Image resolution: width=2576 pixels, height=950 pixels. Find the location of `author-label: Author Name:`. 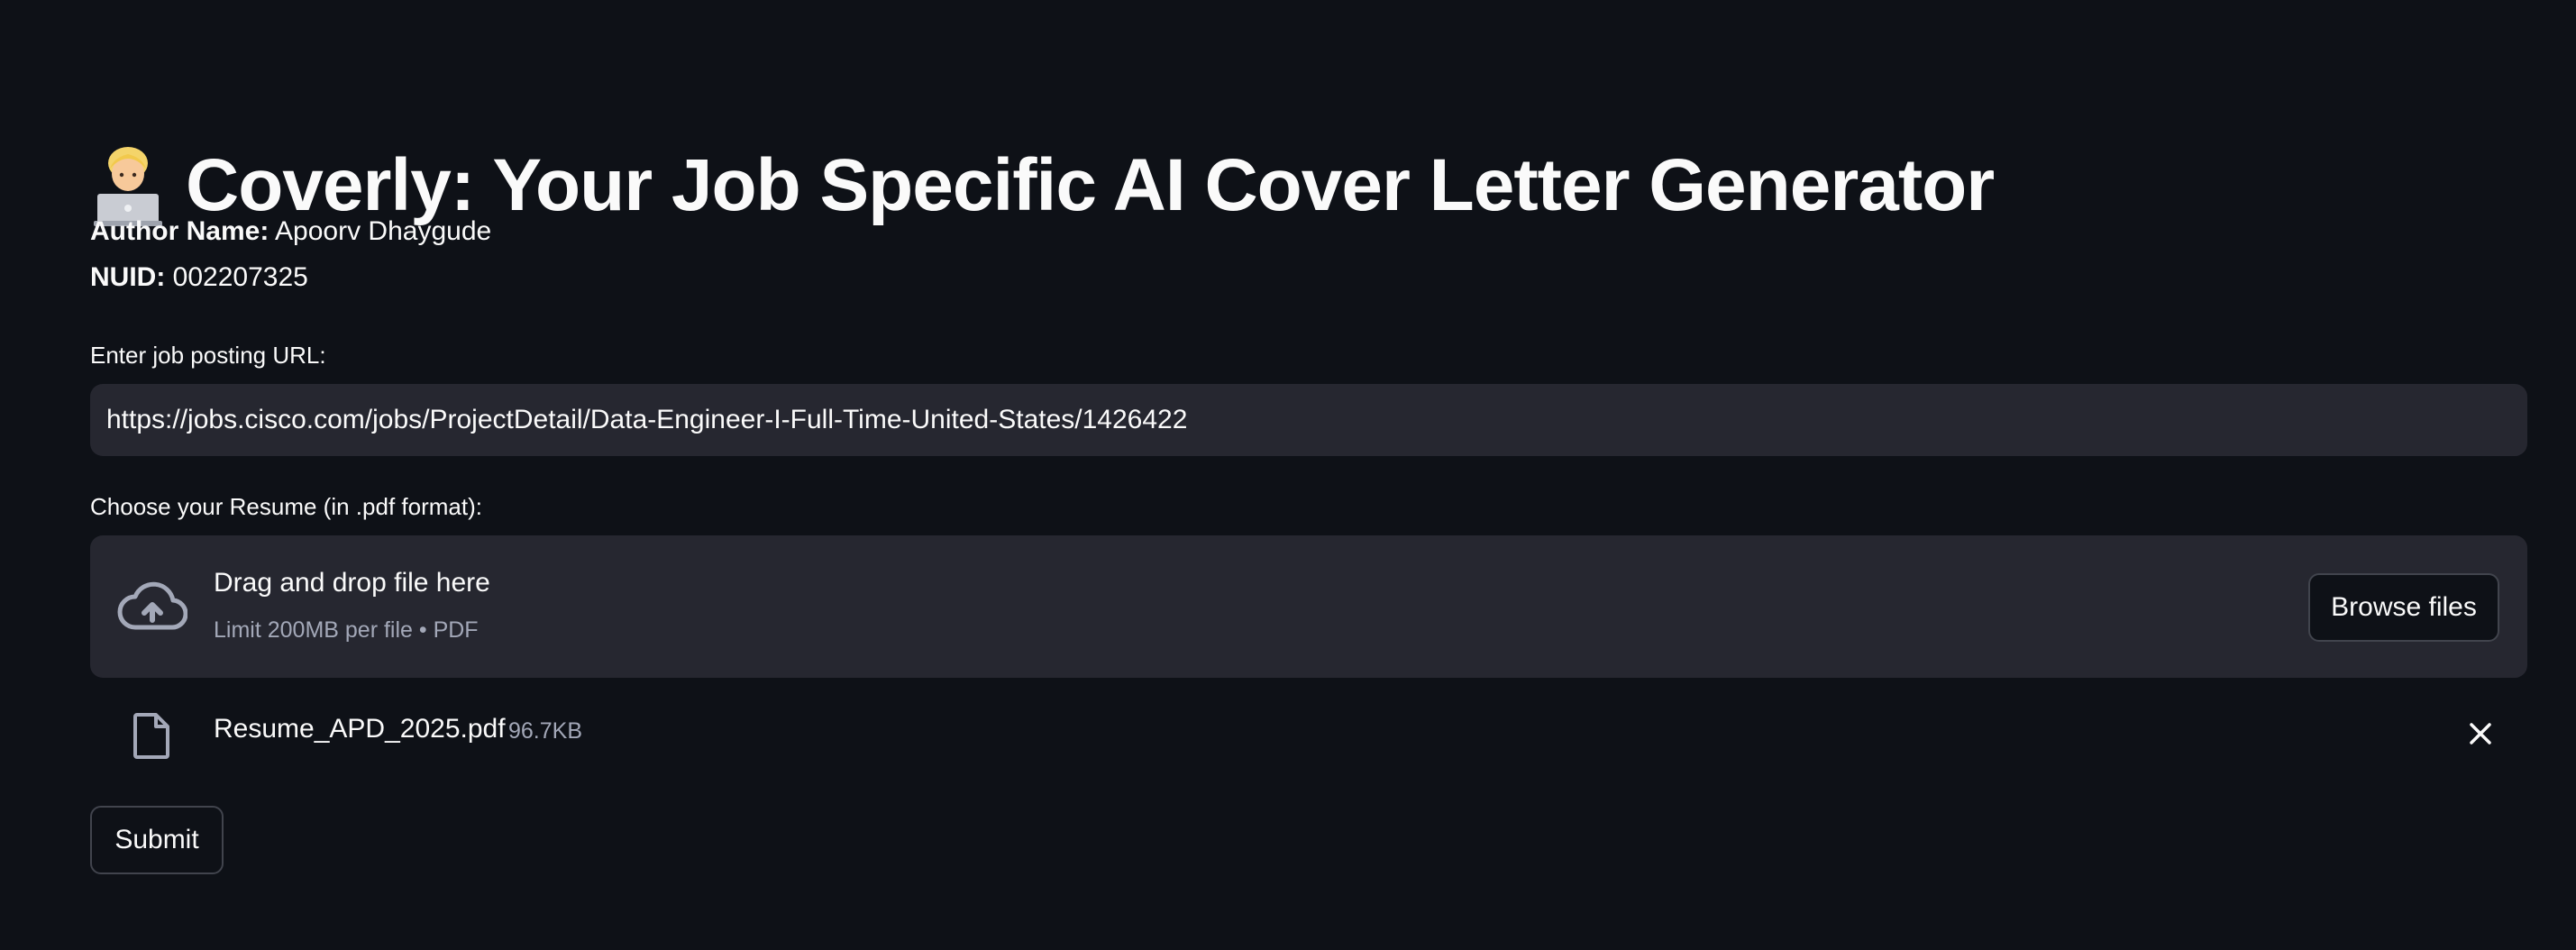

author-label: Author Name: is located at coordinates (180, 231).